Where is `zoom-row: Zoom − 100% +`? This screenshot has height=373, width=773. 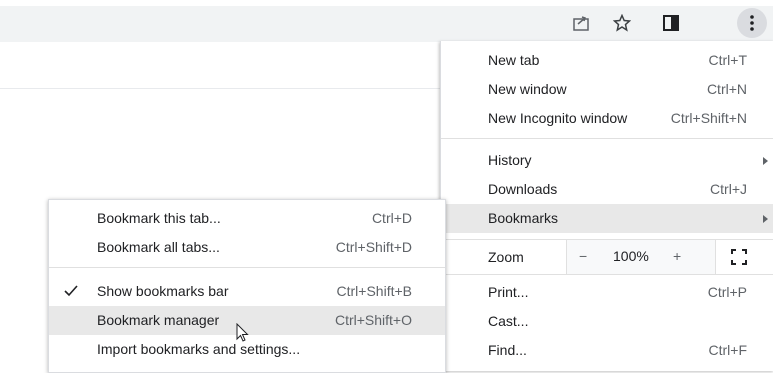
zoom-row: Zoom − 100% + is located at coordinates (607, 257).